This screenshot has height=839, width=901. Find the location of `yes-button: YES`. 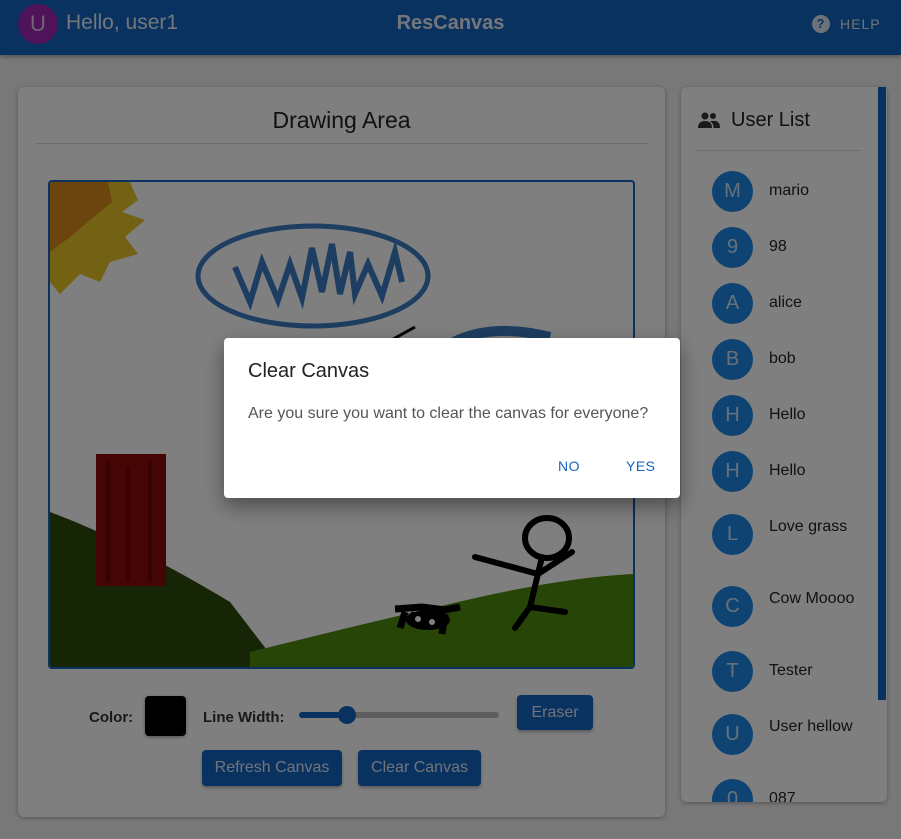

yes-button: YES is located at coordinates (641, 466).